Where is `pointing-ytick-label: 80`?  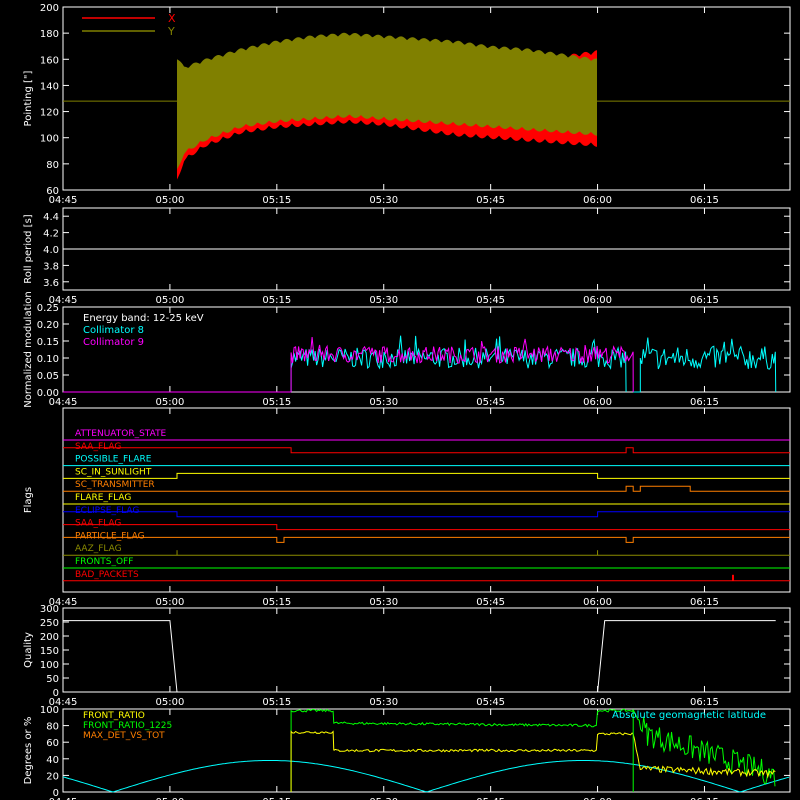
pointing-ytick-label: 80 is located at coordinates (52, 165).